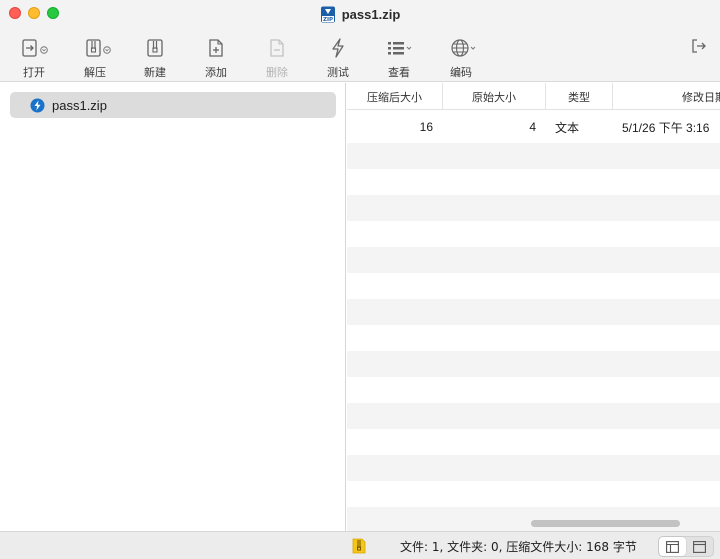  Describe the element at coordinates (399, 72) in the screenshot. I see `toolbar-view-label: 查看` at that location.